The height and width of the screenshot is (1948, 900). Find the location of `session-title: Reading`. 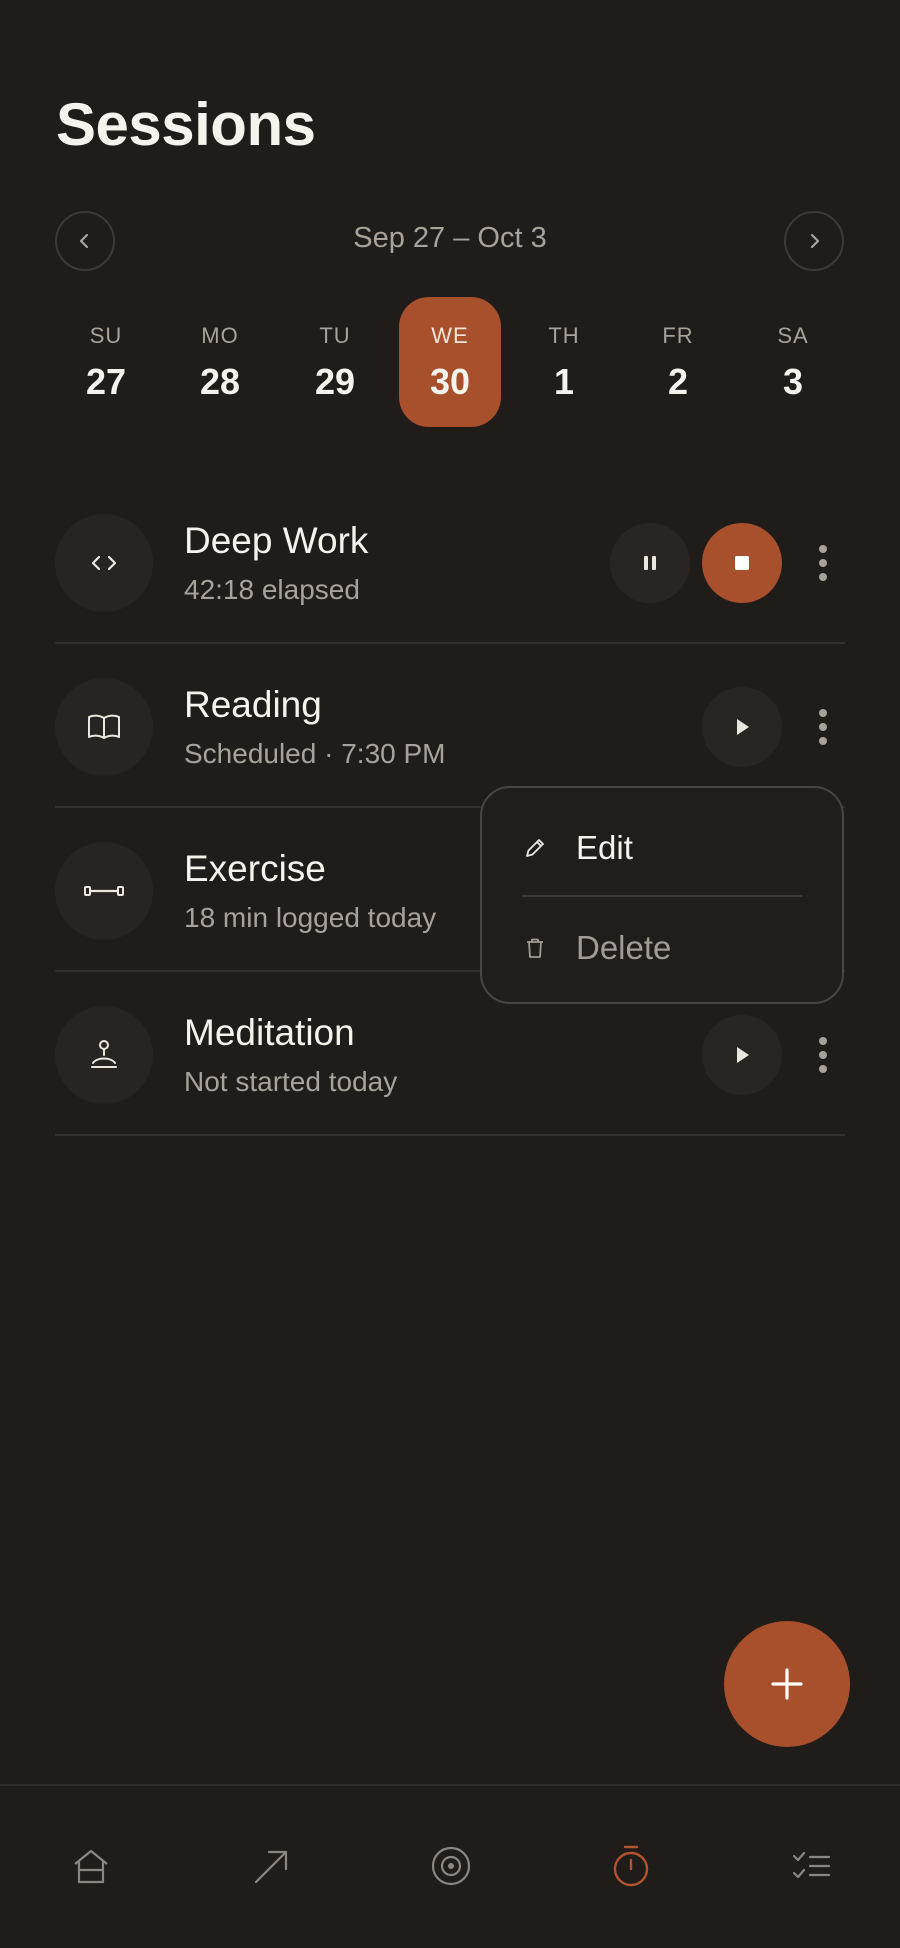

session-title: Reading is located at coordinates (253, 704).